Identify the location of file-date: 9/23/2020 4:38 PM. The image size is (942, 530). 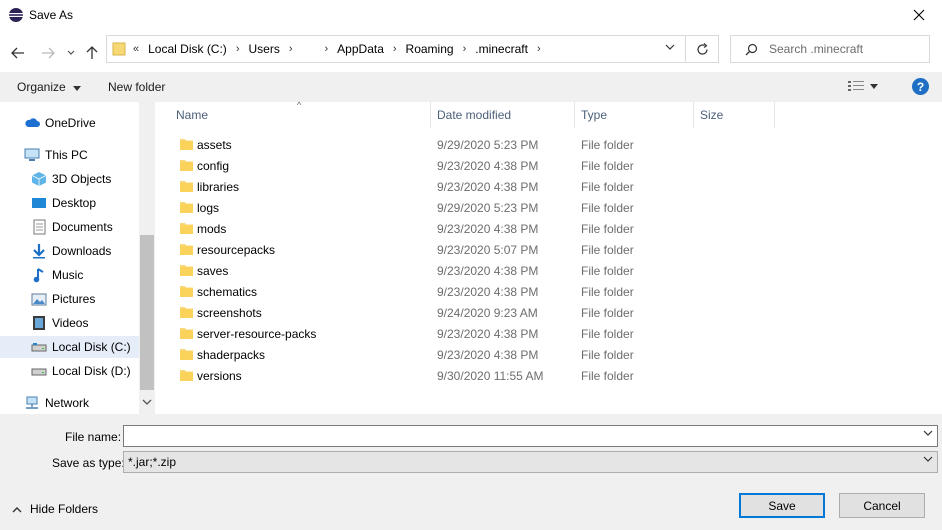
(488, 334).